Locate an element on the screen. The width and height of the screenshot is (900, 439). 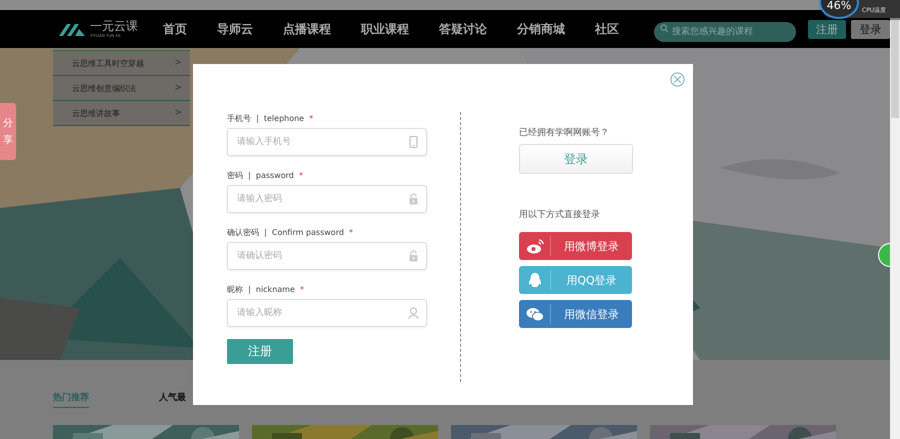
nav-link: 点播课程 is located at coordinates (307, 29).